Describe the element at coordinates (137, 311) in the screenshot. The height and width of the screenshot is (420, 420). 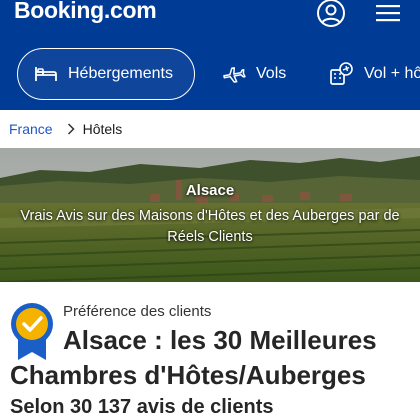
I see `preference-label: Préférence des clients` at that location.